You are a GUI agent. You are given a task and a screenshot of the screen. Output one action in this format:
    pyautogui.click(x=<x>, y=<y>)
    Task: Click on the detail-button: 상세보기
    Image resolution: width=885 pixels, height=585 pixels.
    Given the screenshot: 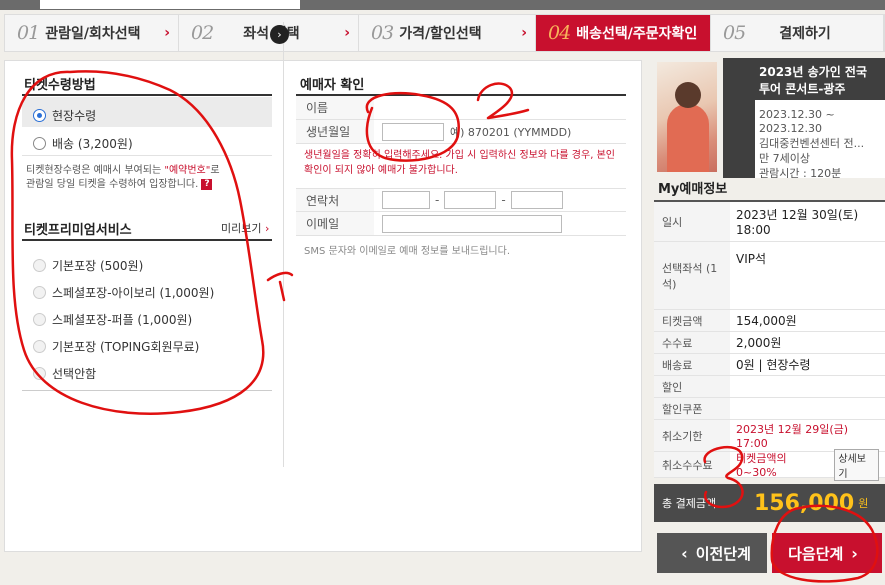 What is the action you would take?
    pyautogui.click(x=856, y=464)
    